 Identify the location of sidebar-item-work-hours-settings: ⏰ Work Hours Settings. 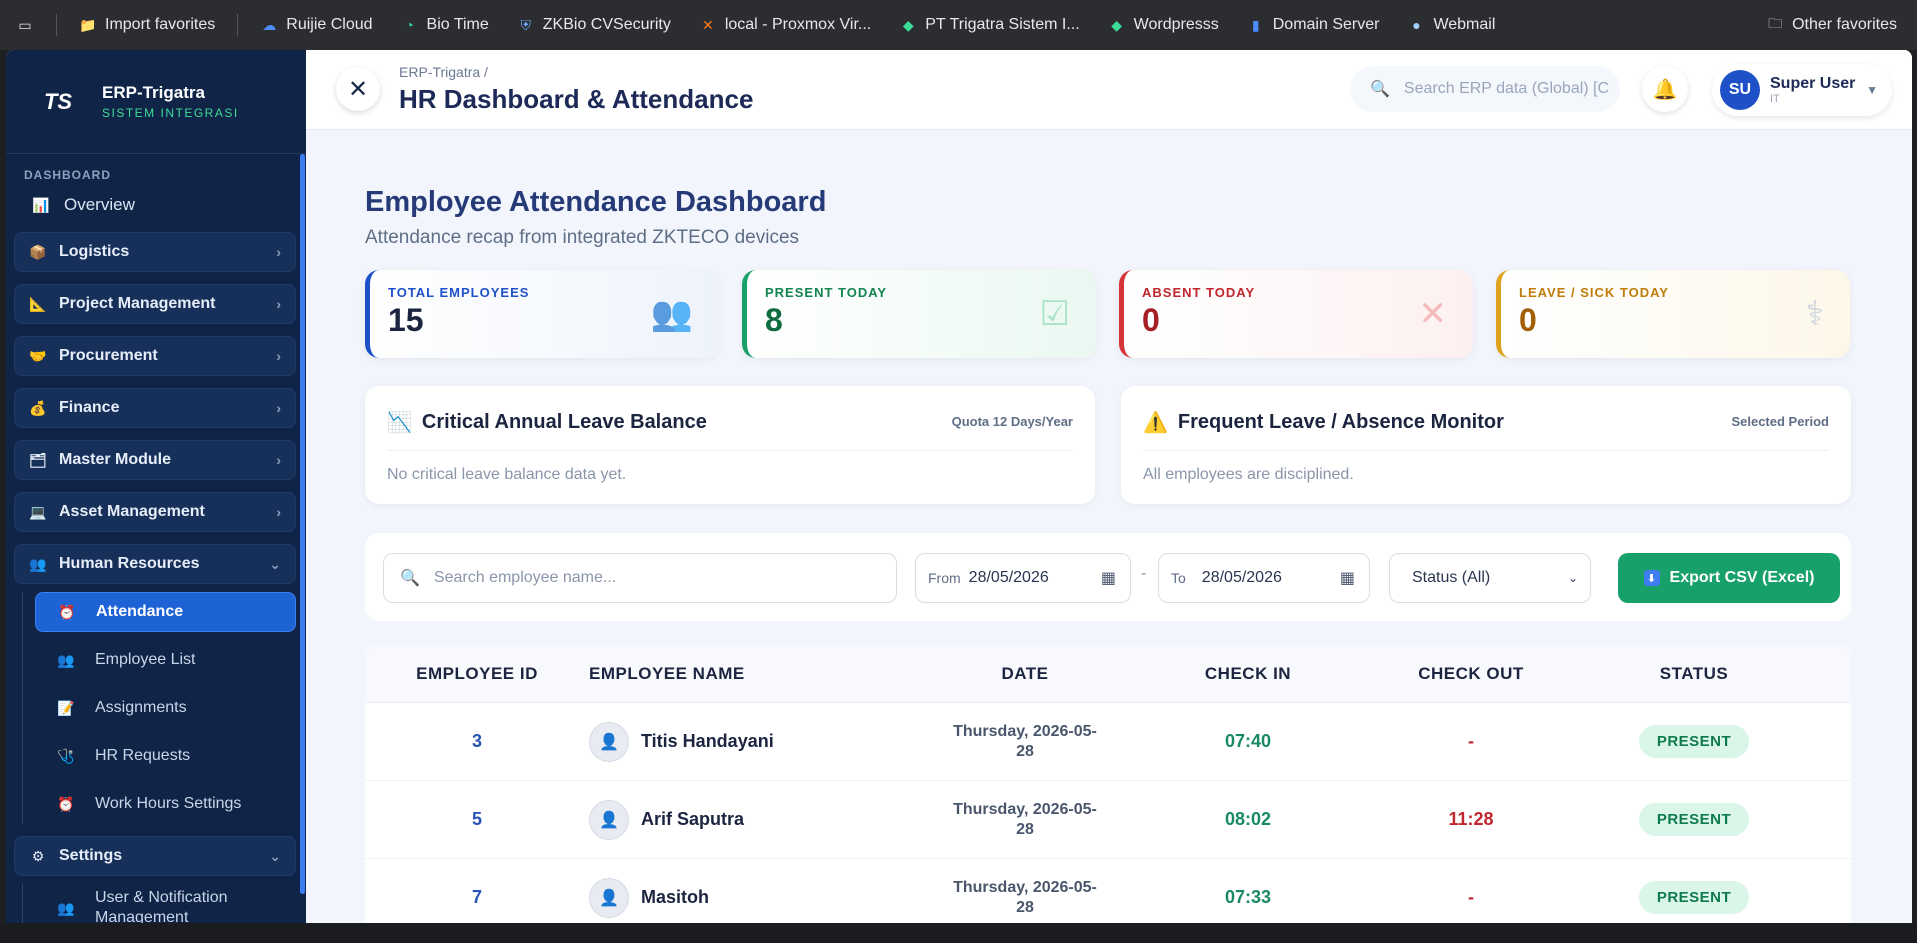
(165, 804).